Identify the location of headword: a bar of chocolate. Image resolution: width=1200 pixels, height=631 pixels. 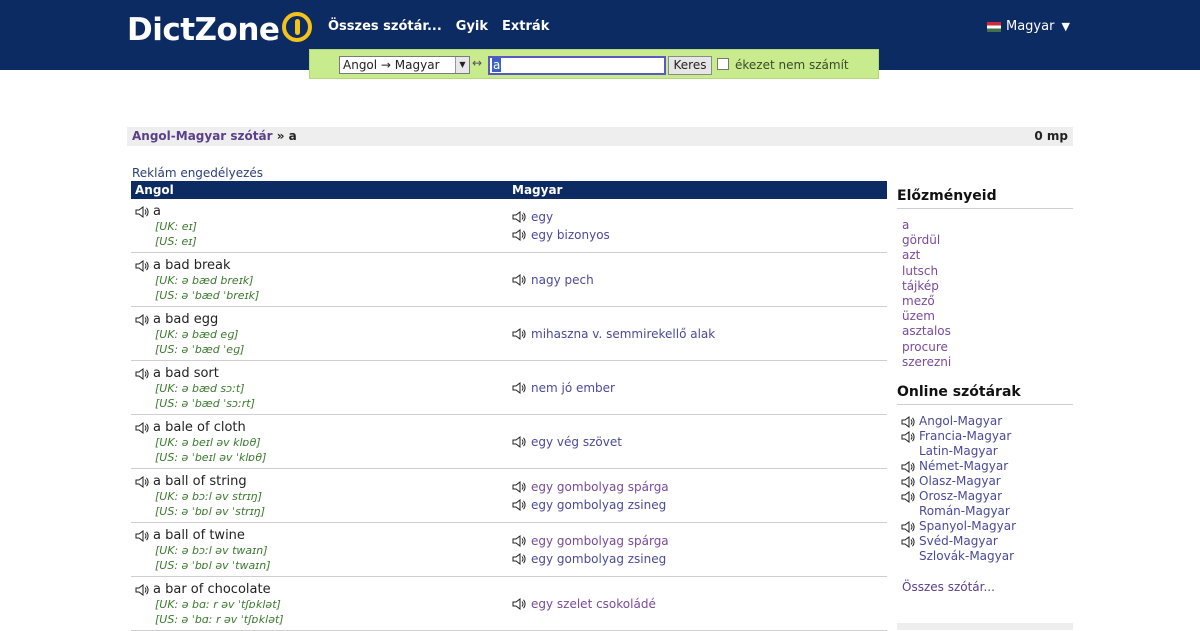
(209, 589).